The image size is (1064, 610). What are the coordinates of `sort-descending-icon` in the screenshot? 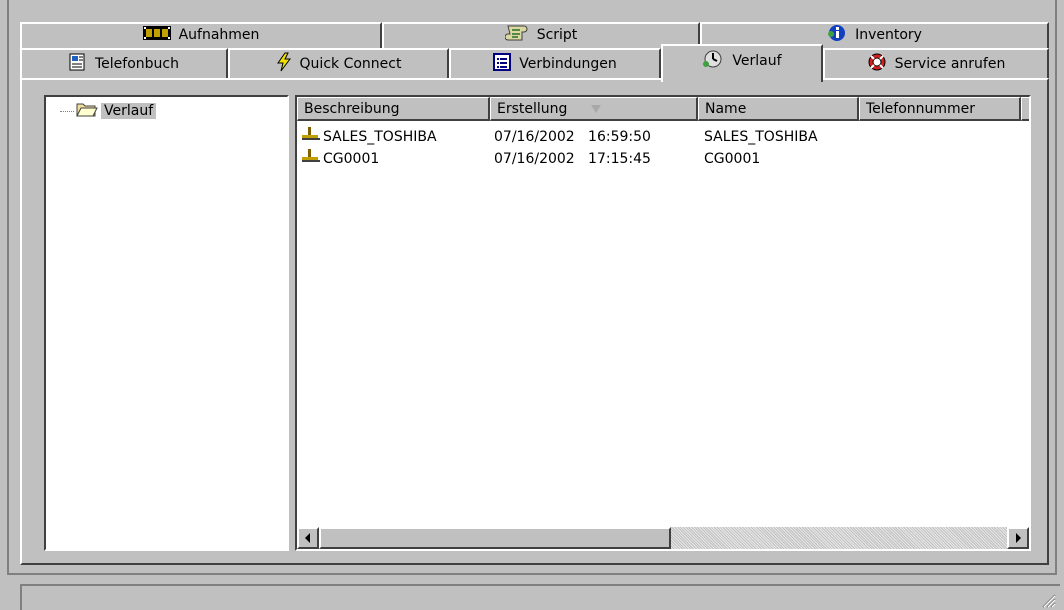 It's located at (596, 109).